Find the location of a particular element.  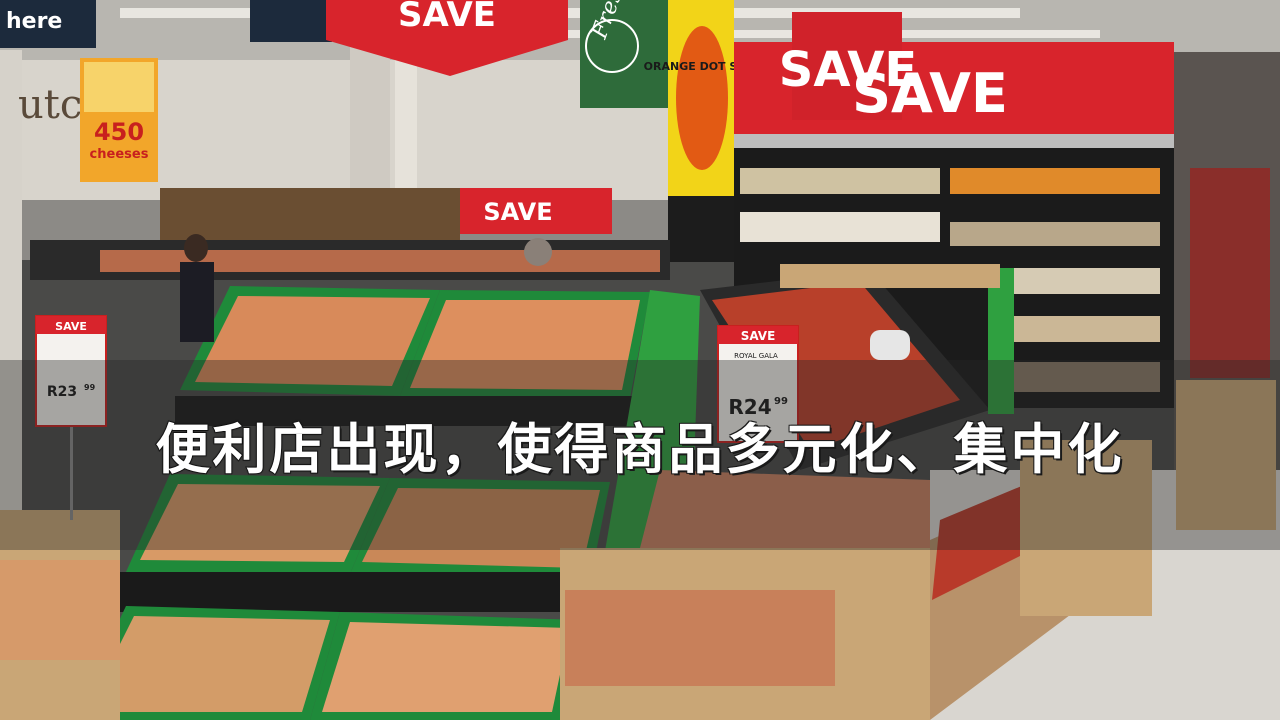

price-tag-right-item: ROYAL GALA is located at coordinates (756, 356).